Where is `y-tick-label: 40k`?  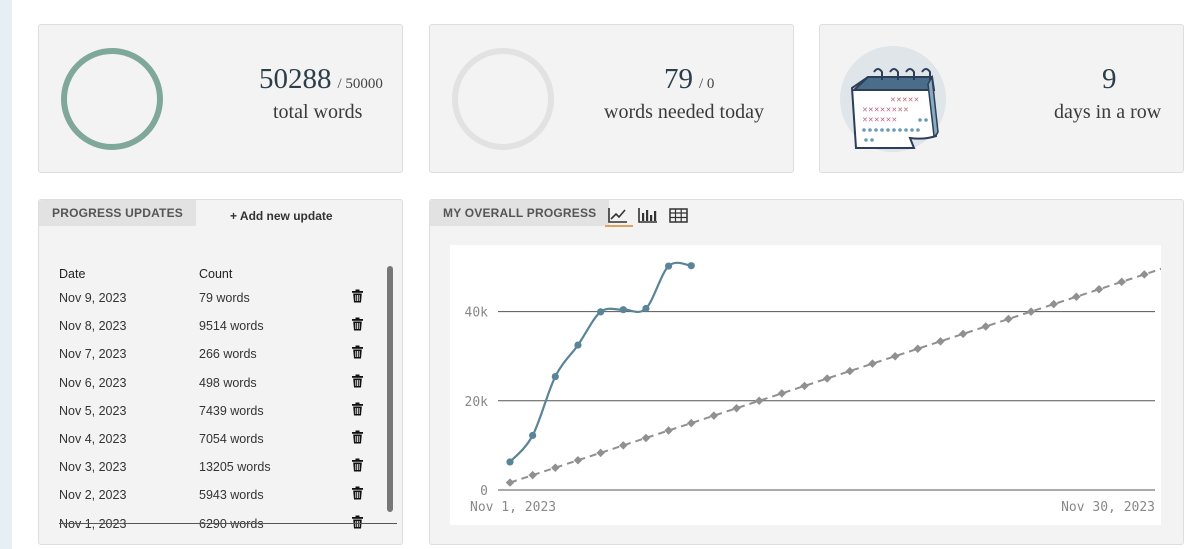
y-tick-label: 40k is located at coordinates (477, 313).